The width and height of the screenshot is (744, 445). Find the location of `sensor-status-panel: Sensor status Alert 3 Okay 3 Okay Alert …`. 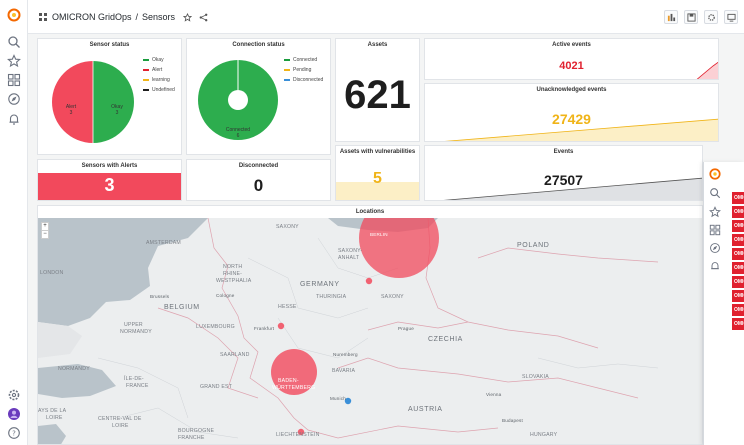

sensor-status-panel: Sensor status Alert 3 Okay 3 Okay Alert … is located at coordinates (109, 96).